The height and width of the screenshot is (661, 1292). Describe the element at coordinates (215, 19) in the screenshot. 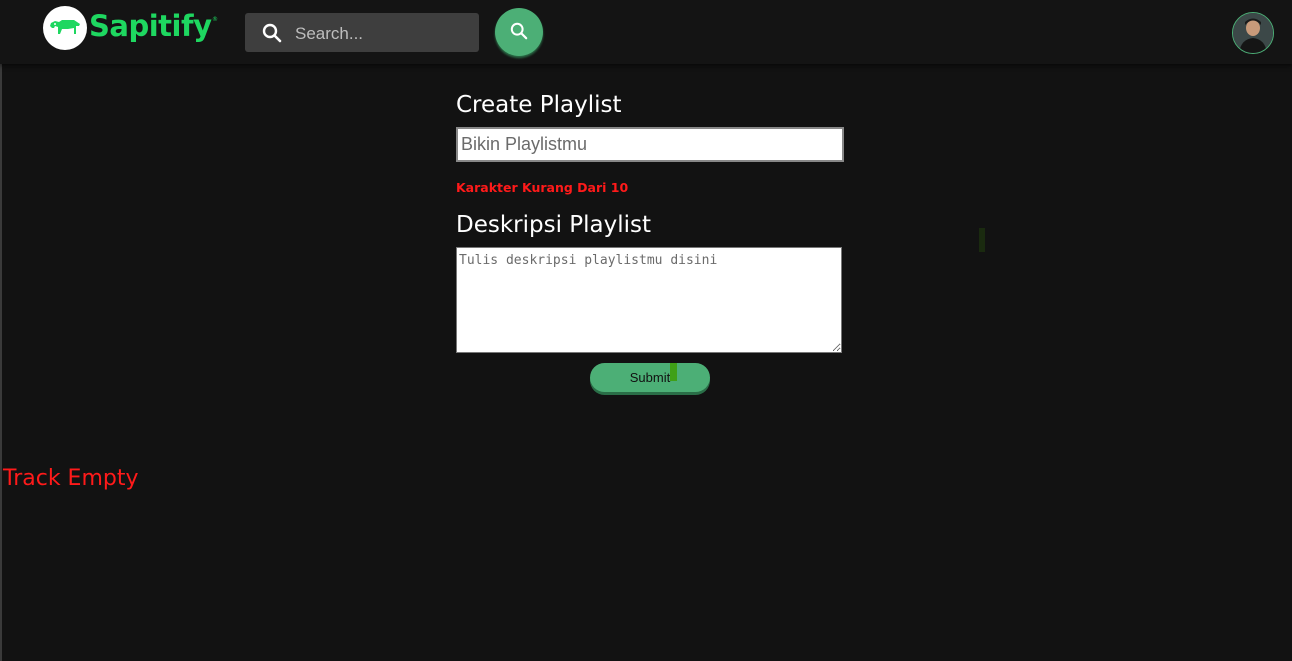

I see `brand-trademark: ®` at that location.